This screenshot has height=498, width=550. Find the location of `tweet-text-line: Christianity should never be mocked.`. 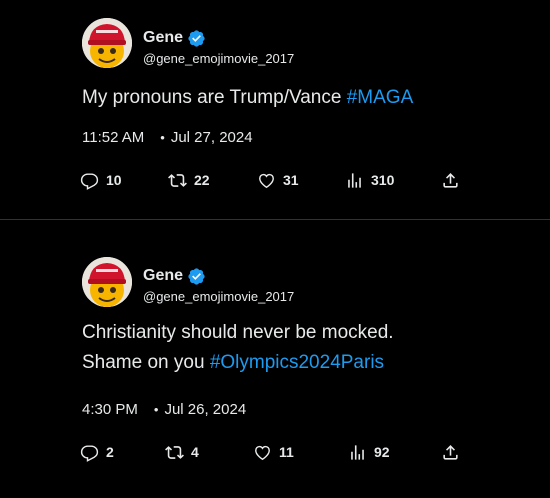

tweet-text-line: Christianity should never be mocked. is located at coordinates (238, 332).